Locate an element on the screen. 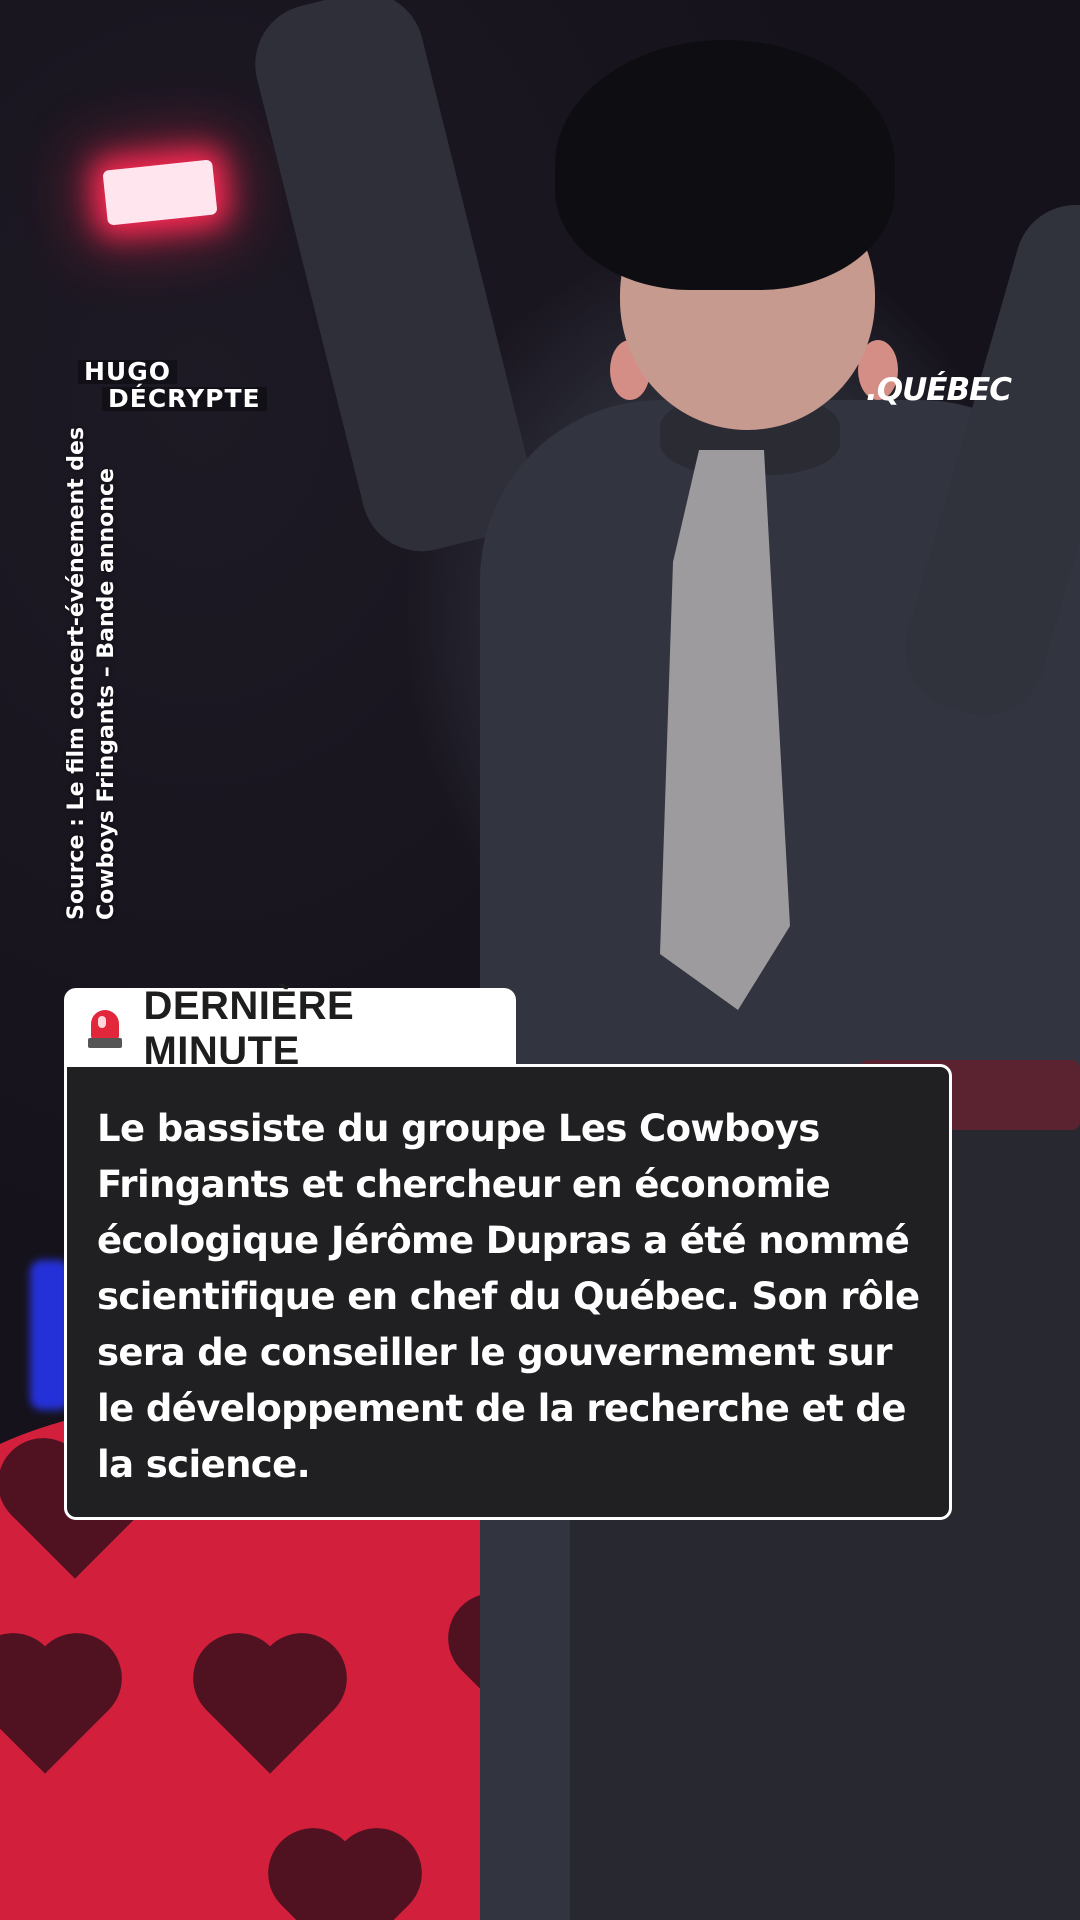  source-line-2: Cowboys Fringants – Bande annonce is located at coordinates (106, 694).